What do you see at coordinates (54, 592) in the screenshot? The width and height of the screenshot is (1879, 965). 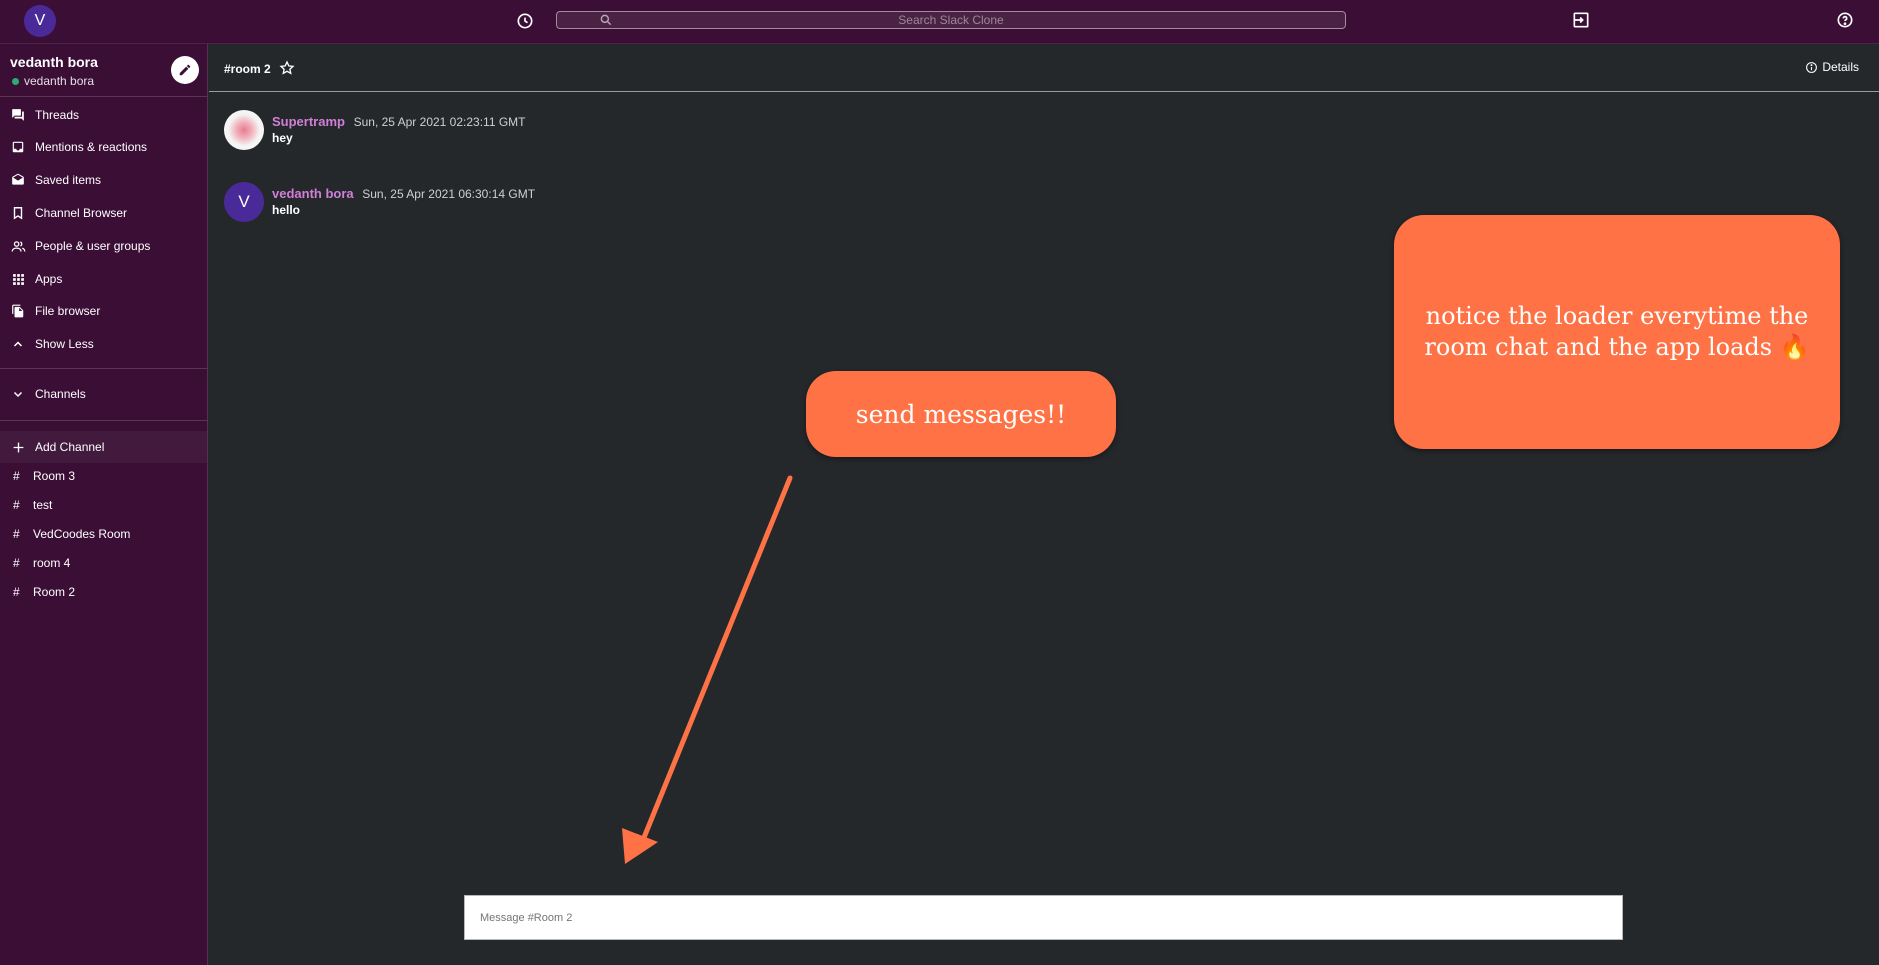 I see `channel-name: Room 2` at bounding box center [54, 592].